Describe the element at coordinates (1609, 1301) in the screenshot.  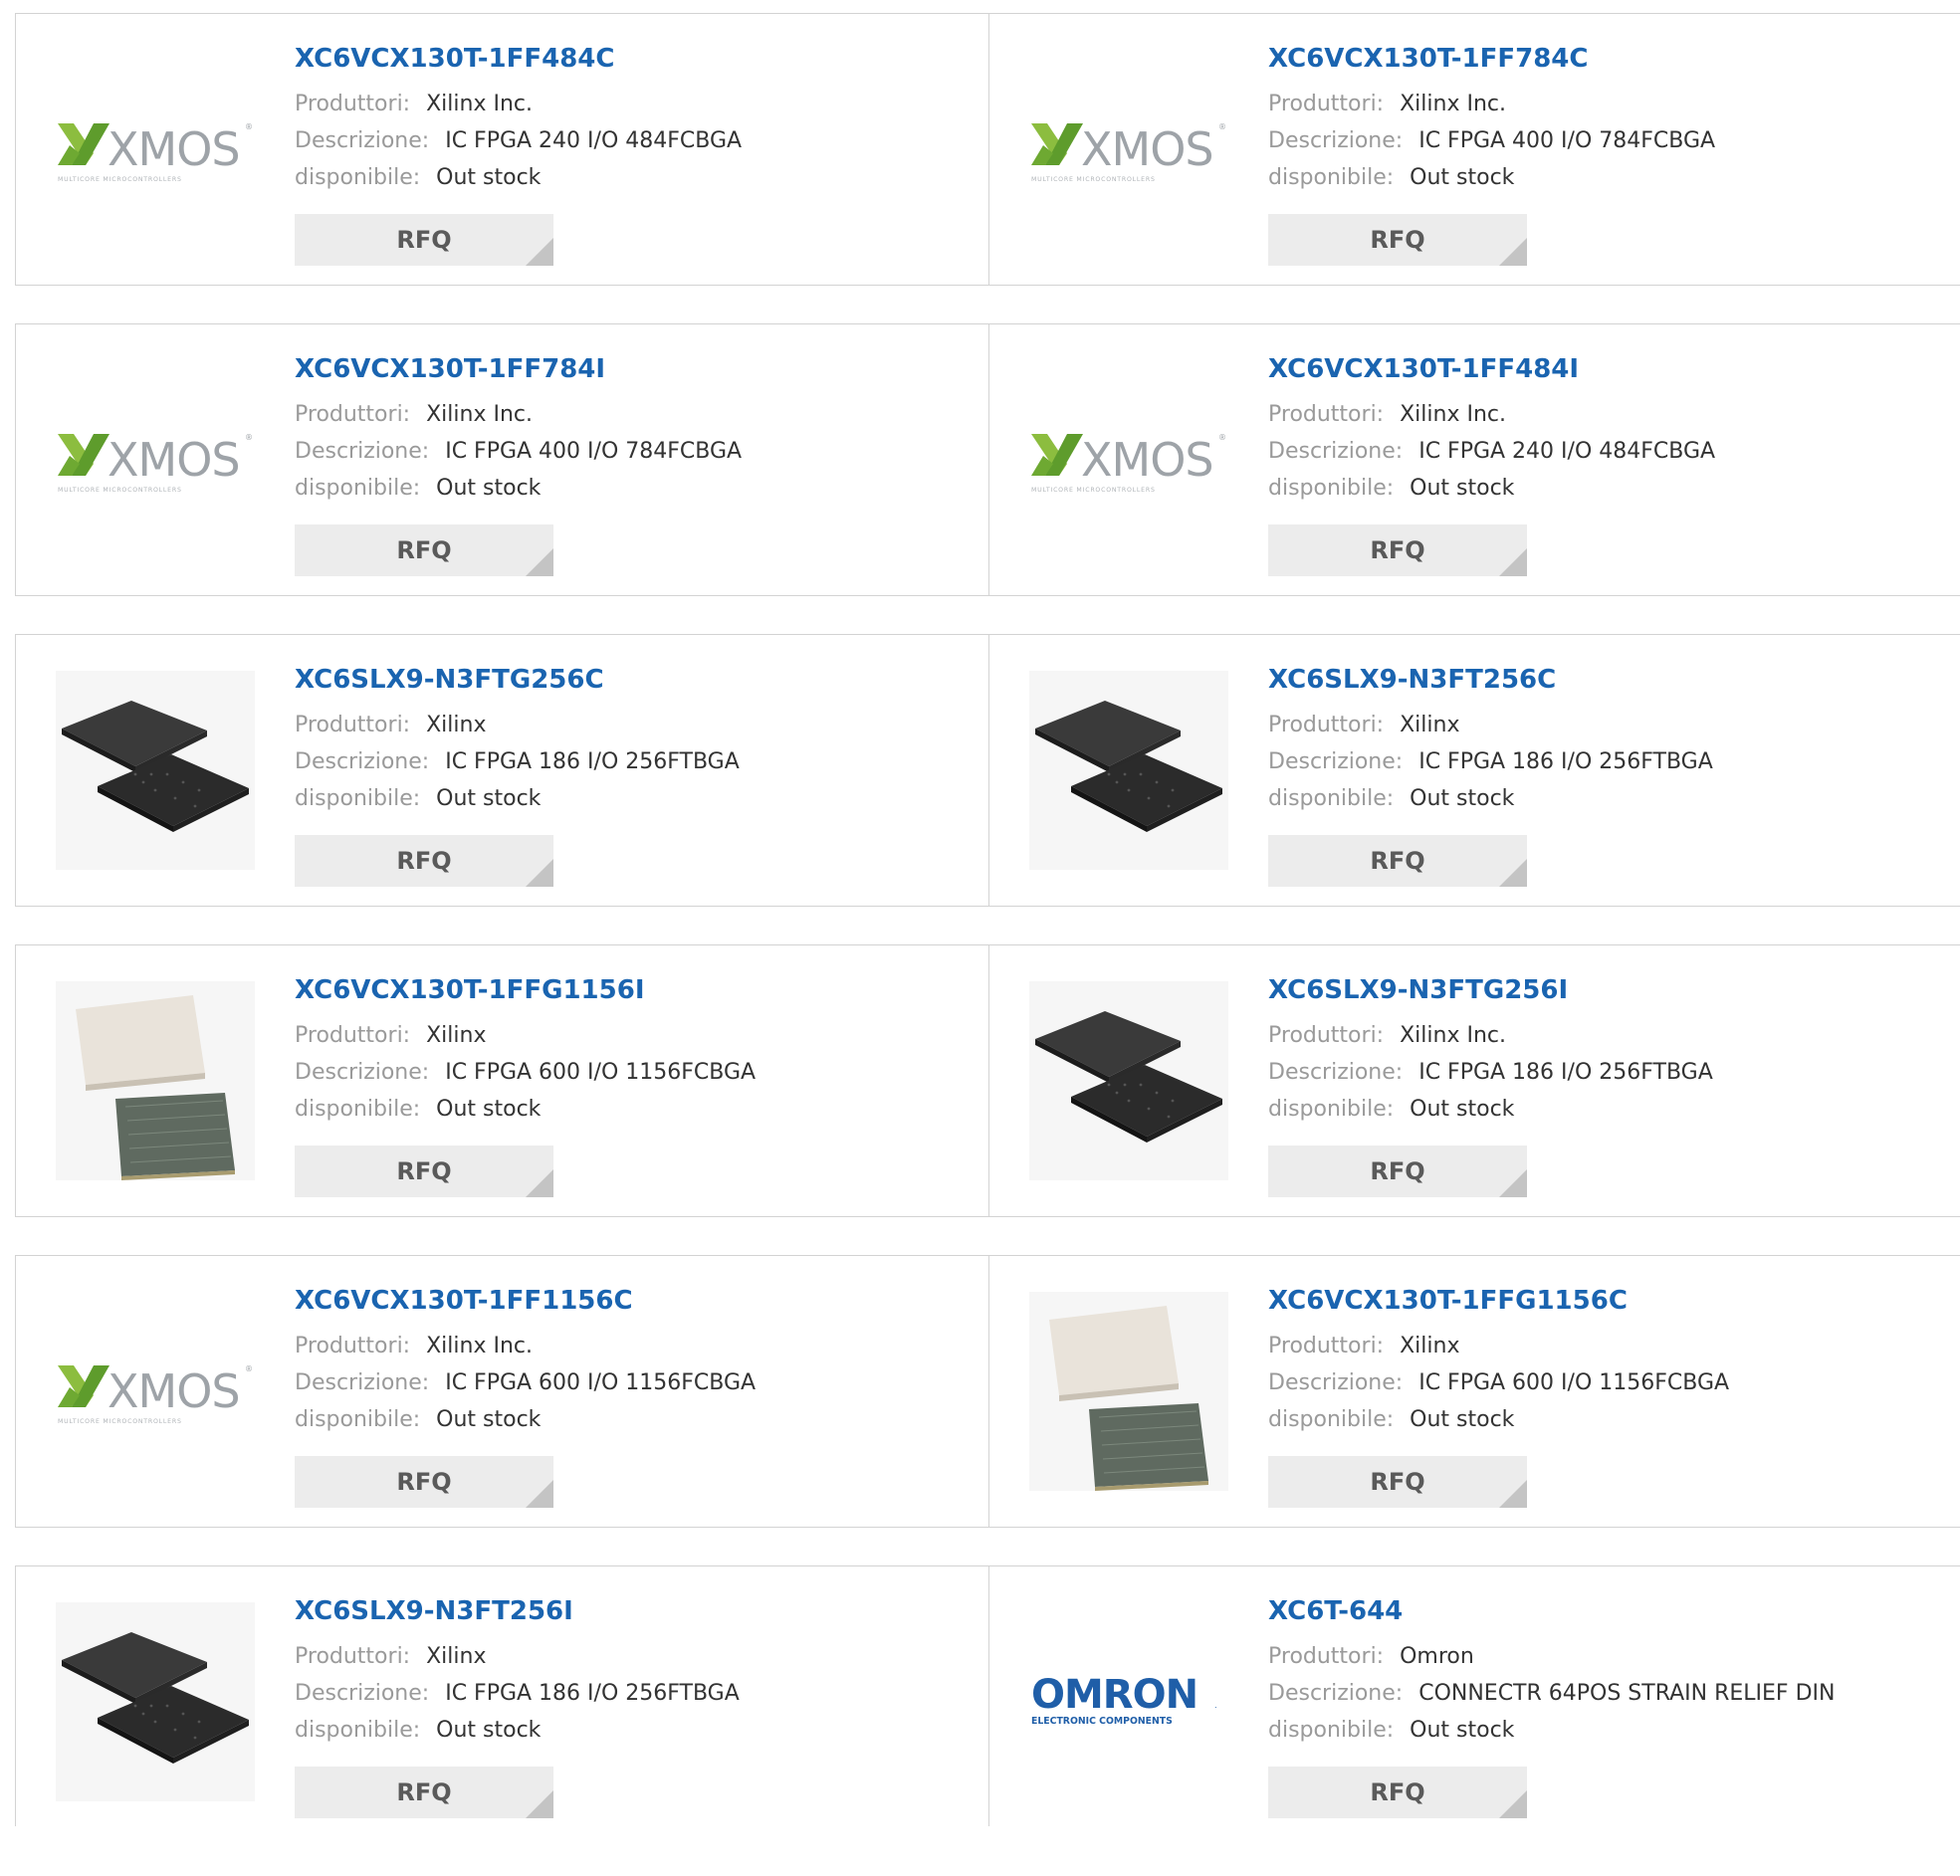
I see `part-number-link: XC6VCX130T-1FFG1156C` at that location.